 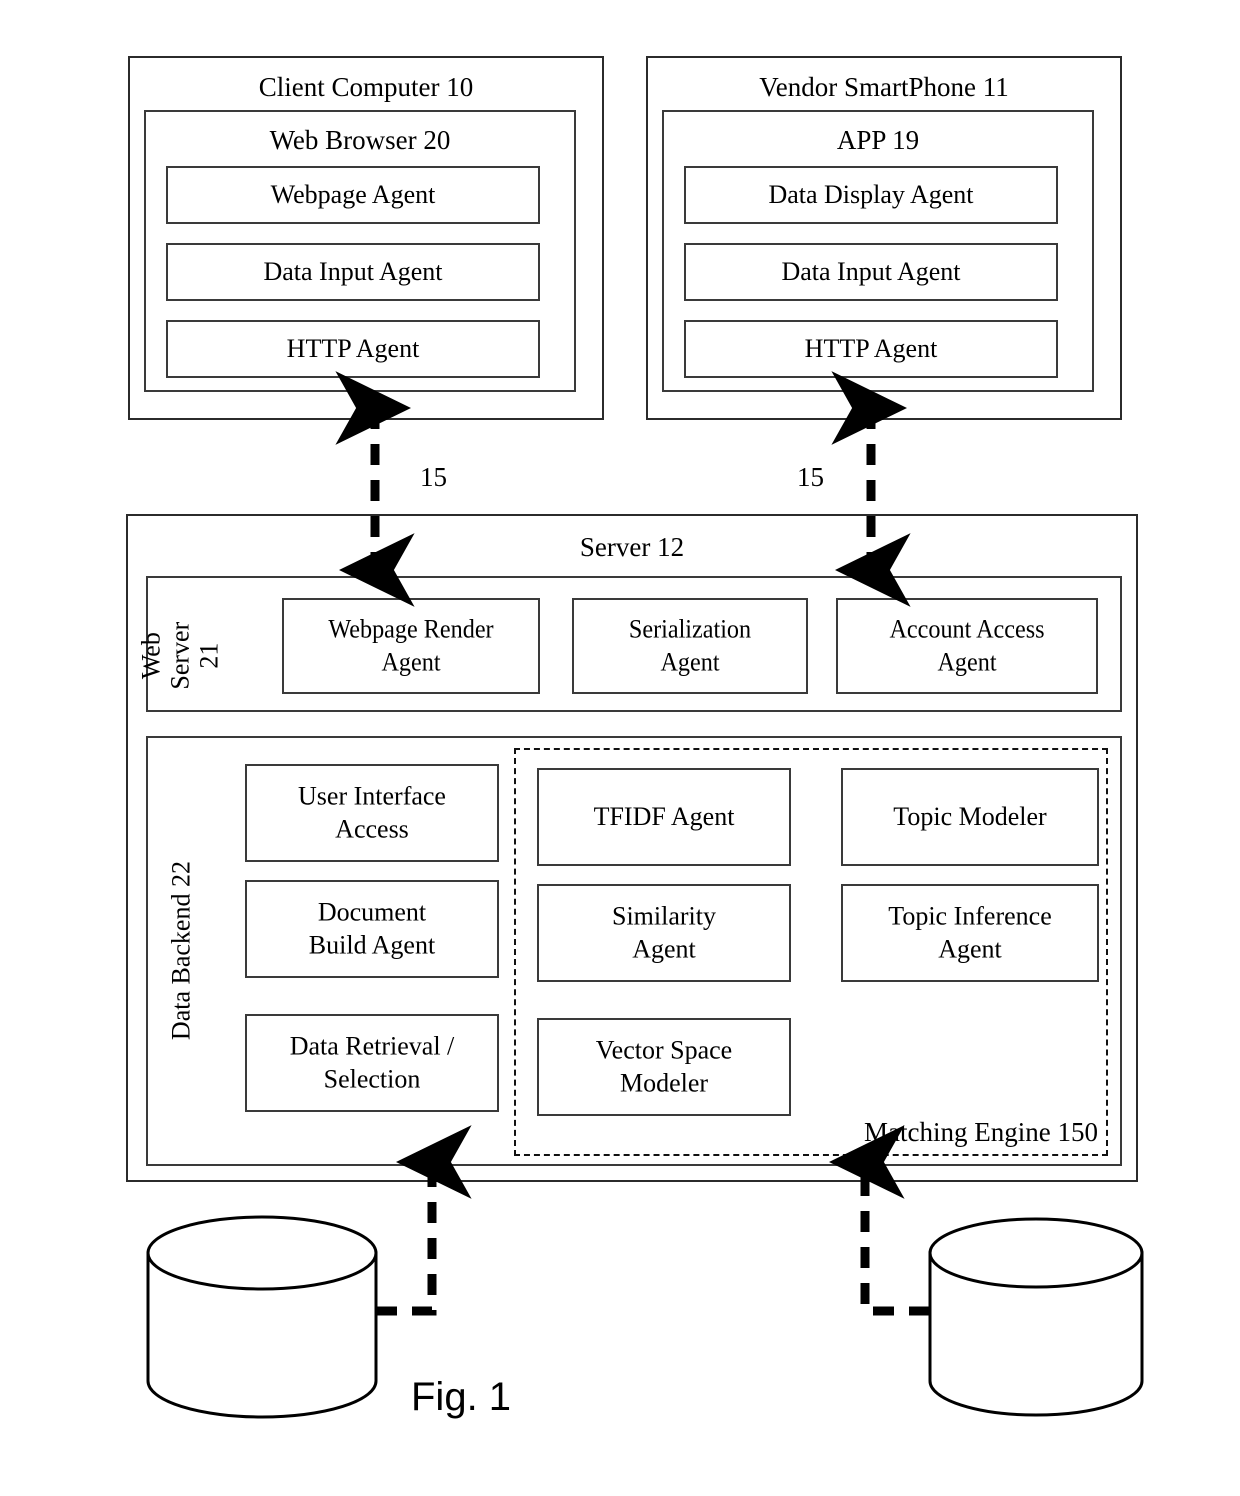 I want to click on similarity-agent-label: Similarity Agent, so click(x=664, y=932).